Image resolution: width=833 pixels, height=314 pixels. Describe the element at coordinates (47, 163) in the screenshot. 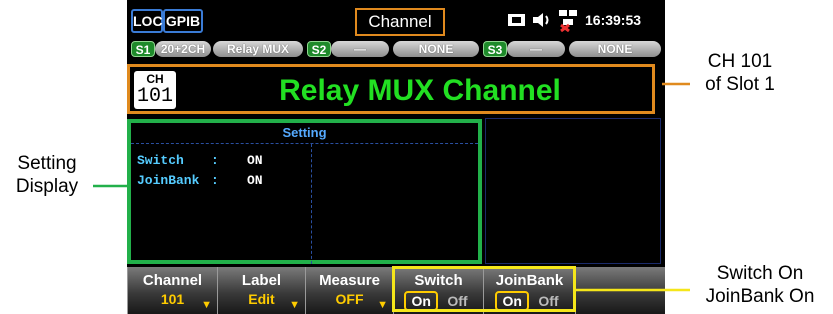

I see `callout-setting-line1: Setting` at that location.